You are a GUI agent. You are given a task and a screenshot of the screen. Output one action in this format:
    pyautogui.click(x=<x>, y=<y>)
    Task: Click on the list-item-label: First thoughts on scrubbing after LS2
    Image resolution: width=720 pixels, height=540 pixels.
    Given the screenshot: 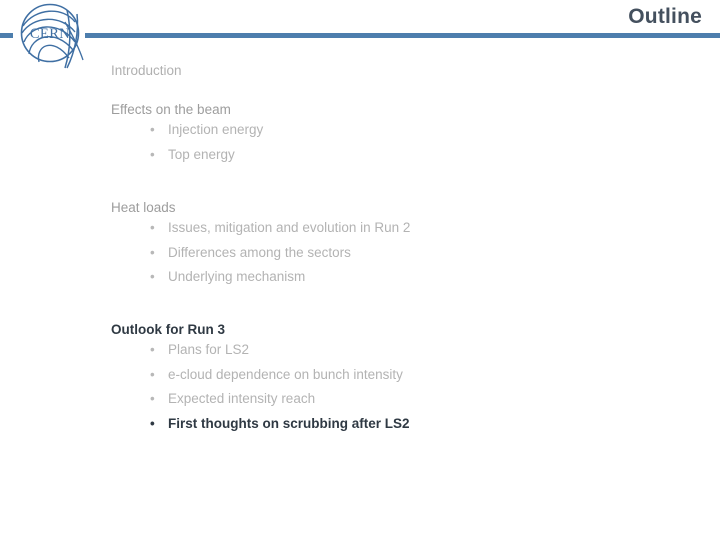 What is the action you would take?
    pyautogui.click(x=289, y=423)
    